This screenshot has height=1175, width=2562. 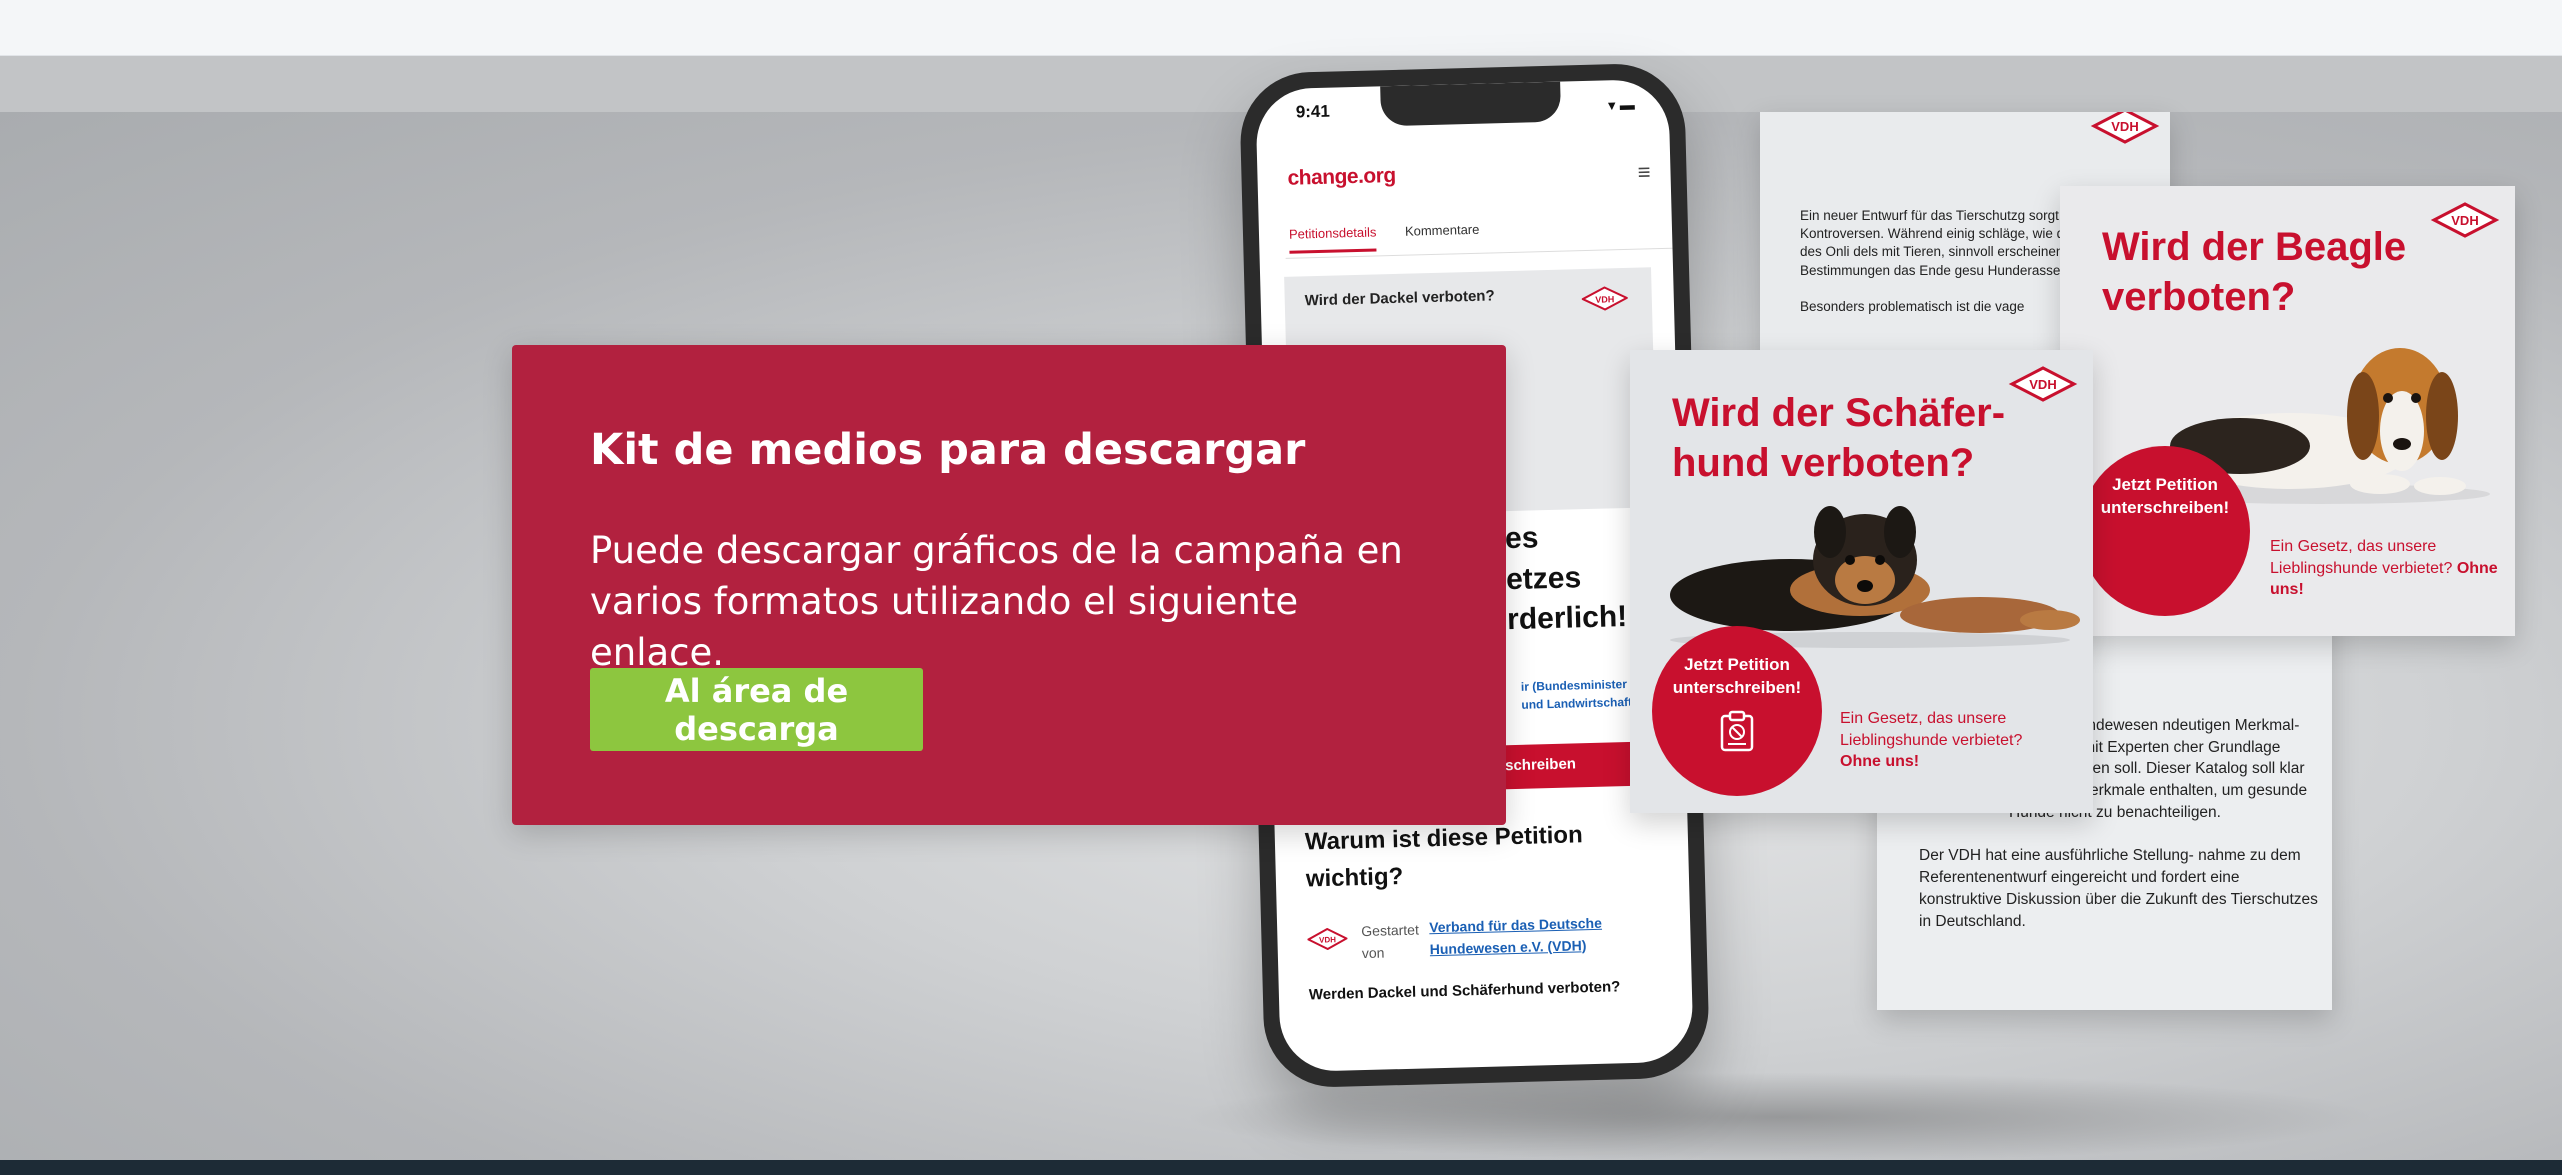 I want to click on flyer-beagle-title: Wird der Beagle verboten?, so click(x=2254, y=272).